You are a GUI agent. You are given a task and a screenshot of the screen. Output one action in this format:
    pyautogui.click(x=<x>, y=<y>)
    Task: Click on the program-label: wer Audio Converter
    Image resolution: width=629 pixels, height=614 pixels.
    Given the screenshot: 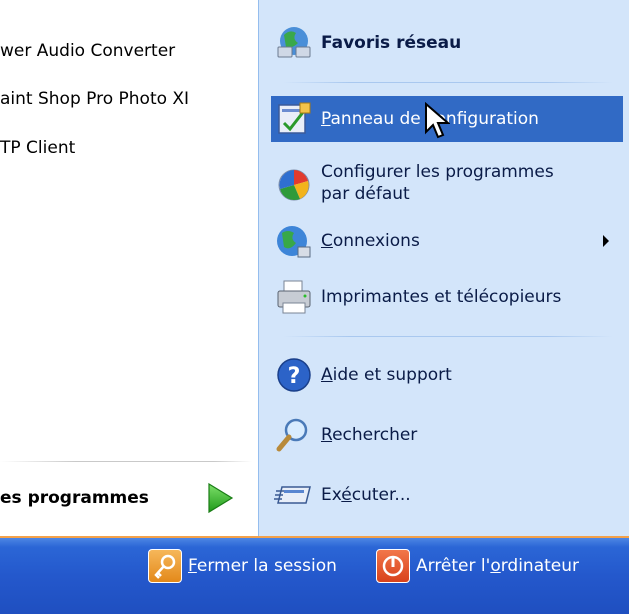 What is the action you would take?
    pyautogui.click(x=88, y=51)
    